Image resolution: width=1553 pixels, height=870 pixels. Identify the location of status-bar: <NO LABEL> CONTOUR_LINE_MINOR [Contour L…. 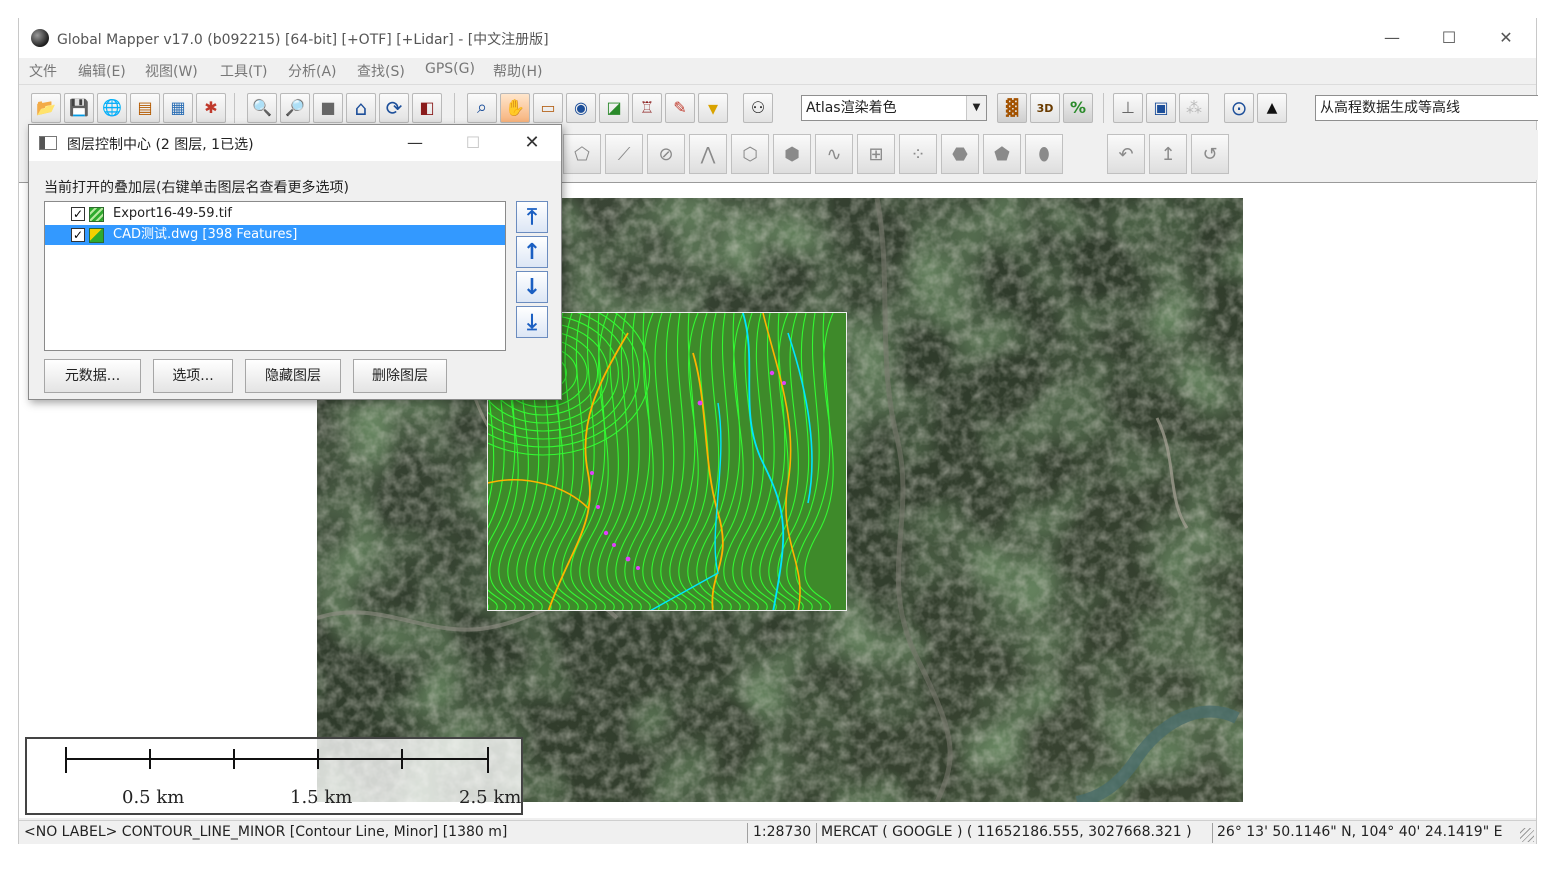
(777, 832).